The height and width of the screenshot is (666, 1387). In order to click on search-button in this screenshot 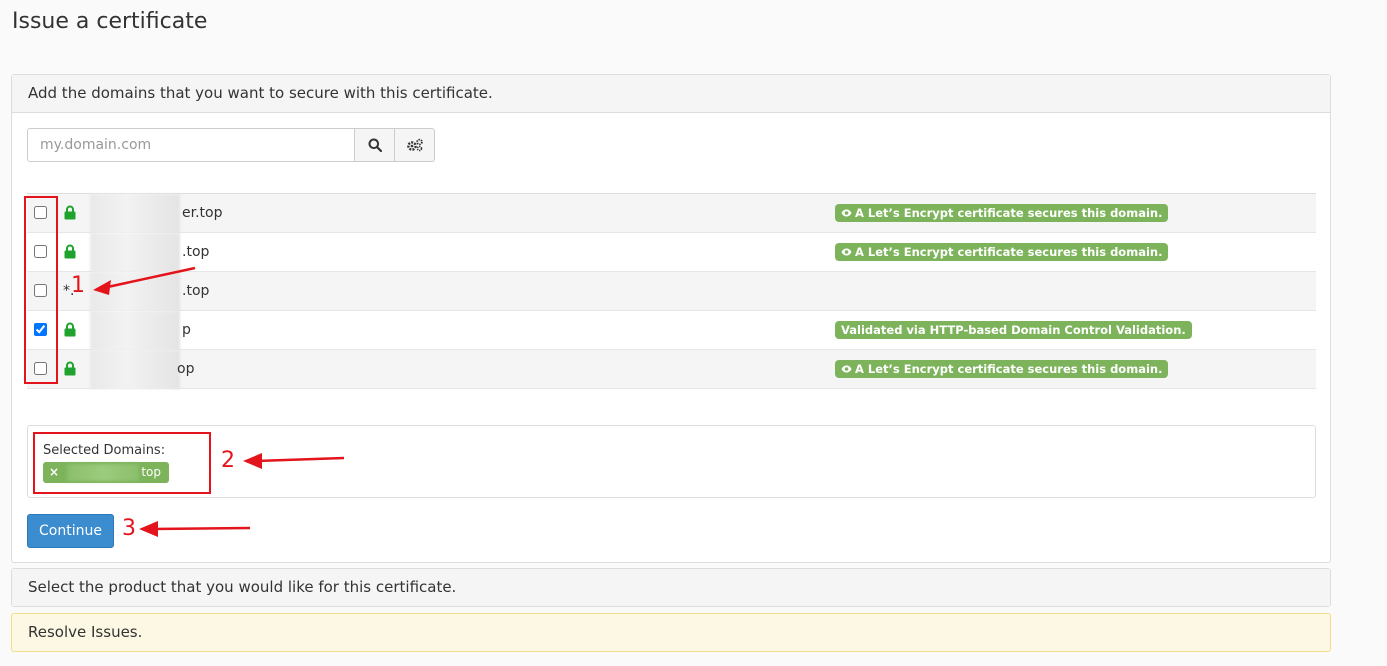, I will do `click(375, 145)`.